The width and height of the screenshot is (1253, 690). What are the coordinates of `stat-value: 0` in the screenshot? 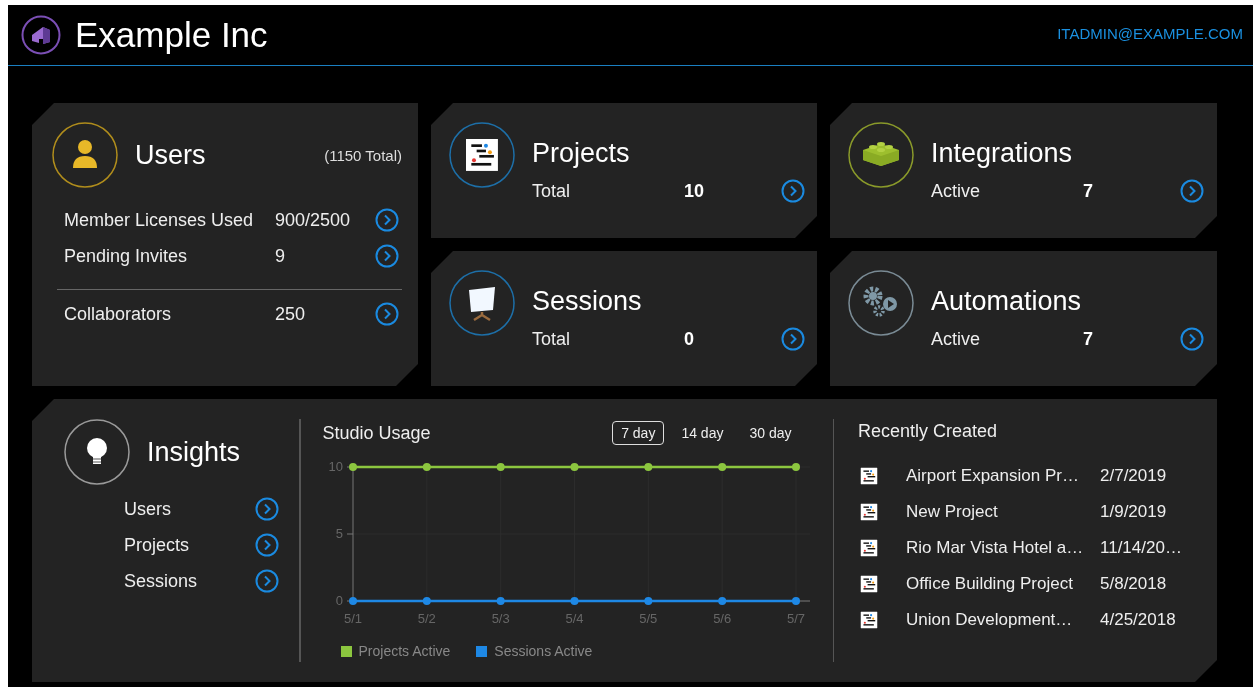 It's located at (689, 339).